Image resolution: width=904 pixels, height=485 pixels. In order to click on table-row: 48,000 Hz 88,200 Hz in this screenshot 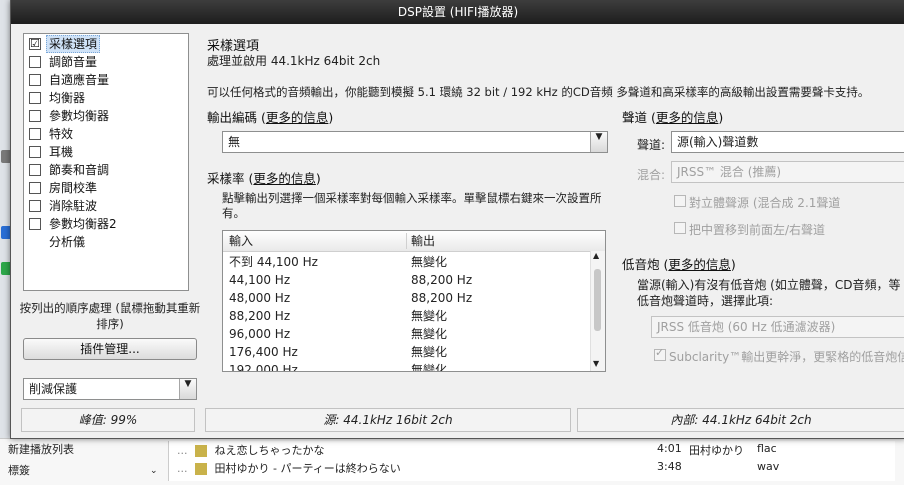, I will do `click(407, 298)`.